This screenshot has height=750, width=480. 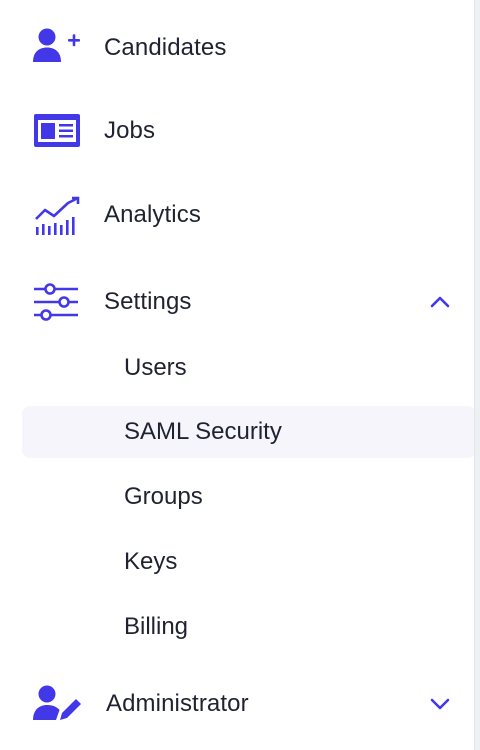 I want to click on chart-icon, so click(x=57, y=215).